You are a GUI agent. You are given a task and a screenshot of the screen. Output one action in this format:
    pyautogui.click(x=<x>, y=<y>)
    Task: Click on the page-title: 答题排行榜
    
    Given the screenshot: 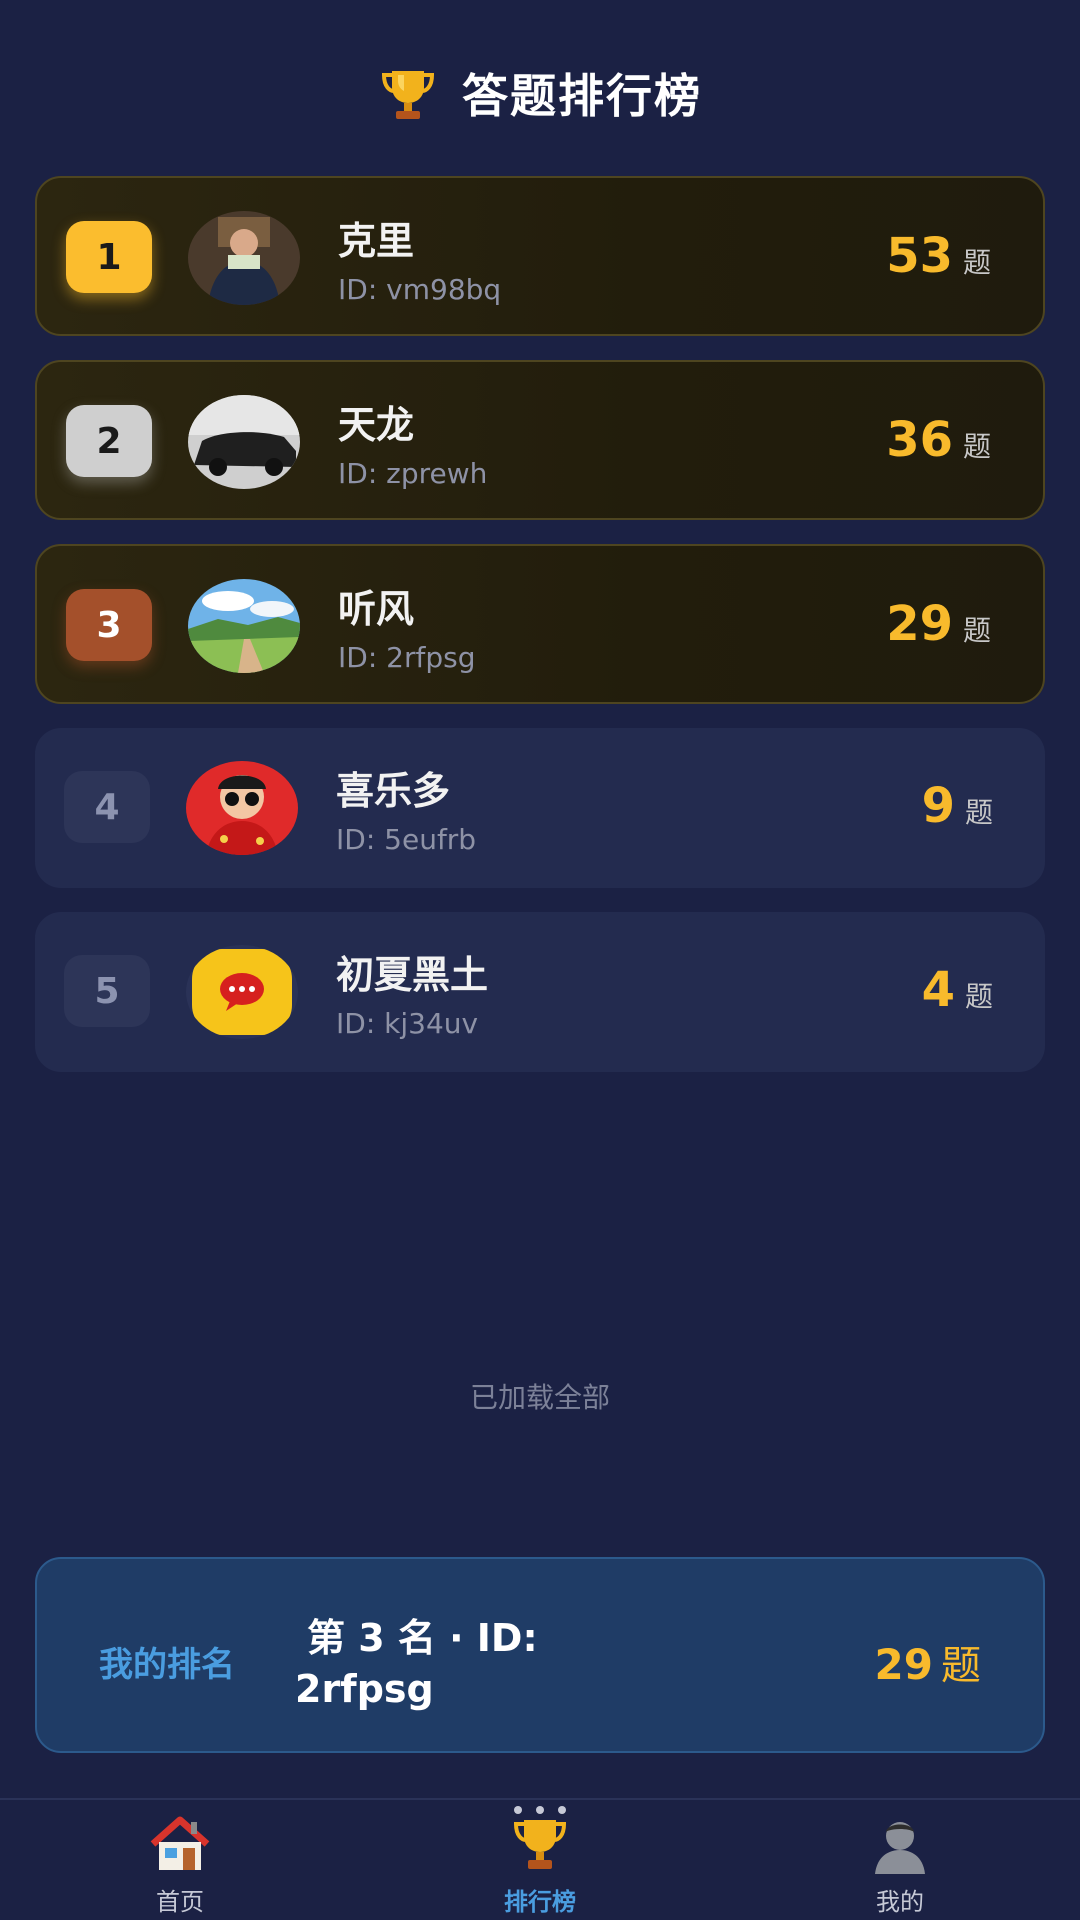 What is the action you would take?
    pyautogui.click(x=582, y=96)
    